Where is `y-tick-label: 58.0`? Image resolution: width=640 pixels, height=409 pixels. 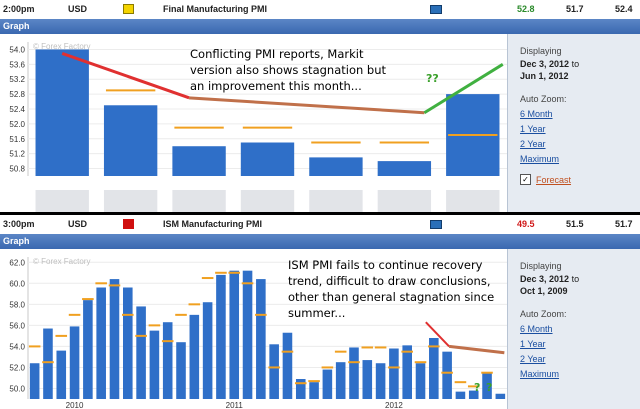
y-tick-label: 58.0 is located at coordinates (17, 304).